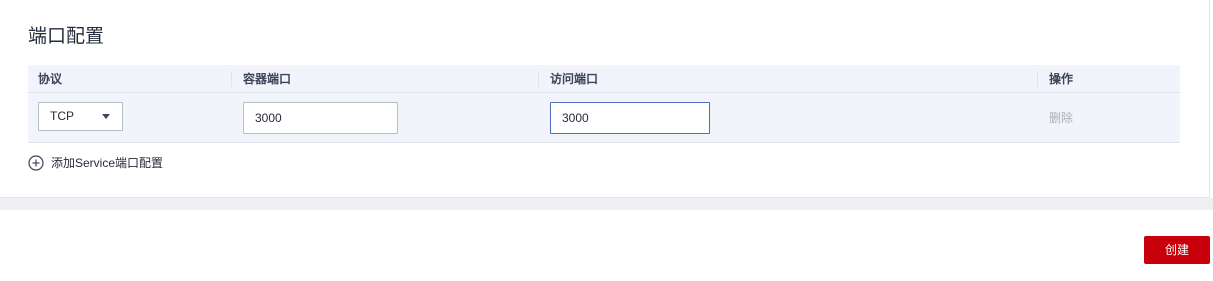 The width and height of the screenshot is (1213, 281). What do you see at coordinates (62, 116) in the screenshot?
I see `protocol-select-value: TCP` at bounding box center [62, 116].